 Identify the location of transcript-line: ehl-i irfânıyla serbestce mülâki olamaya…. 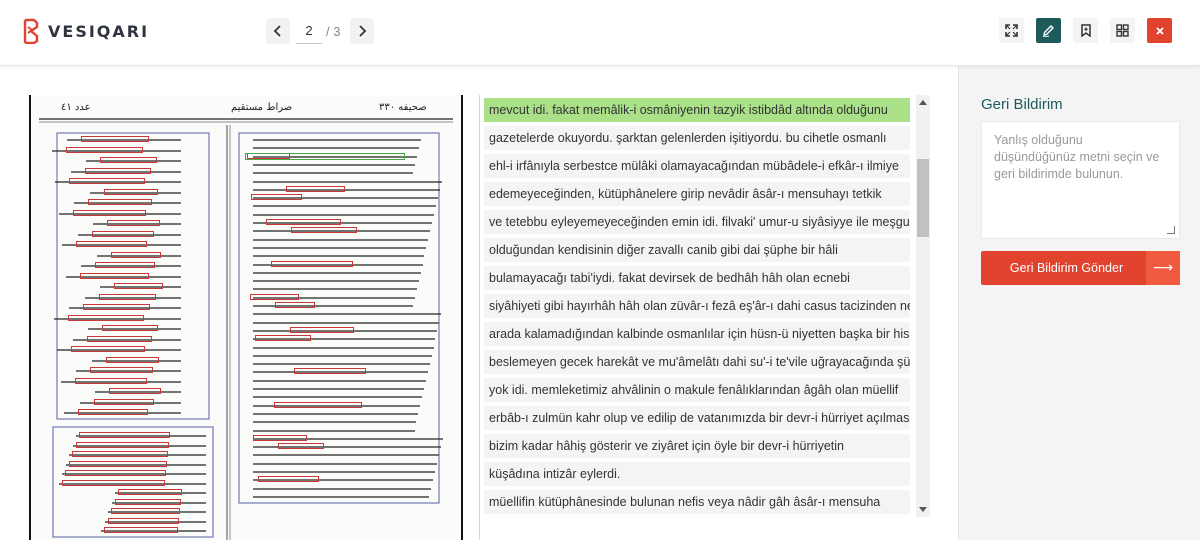
(697, 166).